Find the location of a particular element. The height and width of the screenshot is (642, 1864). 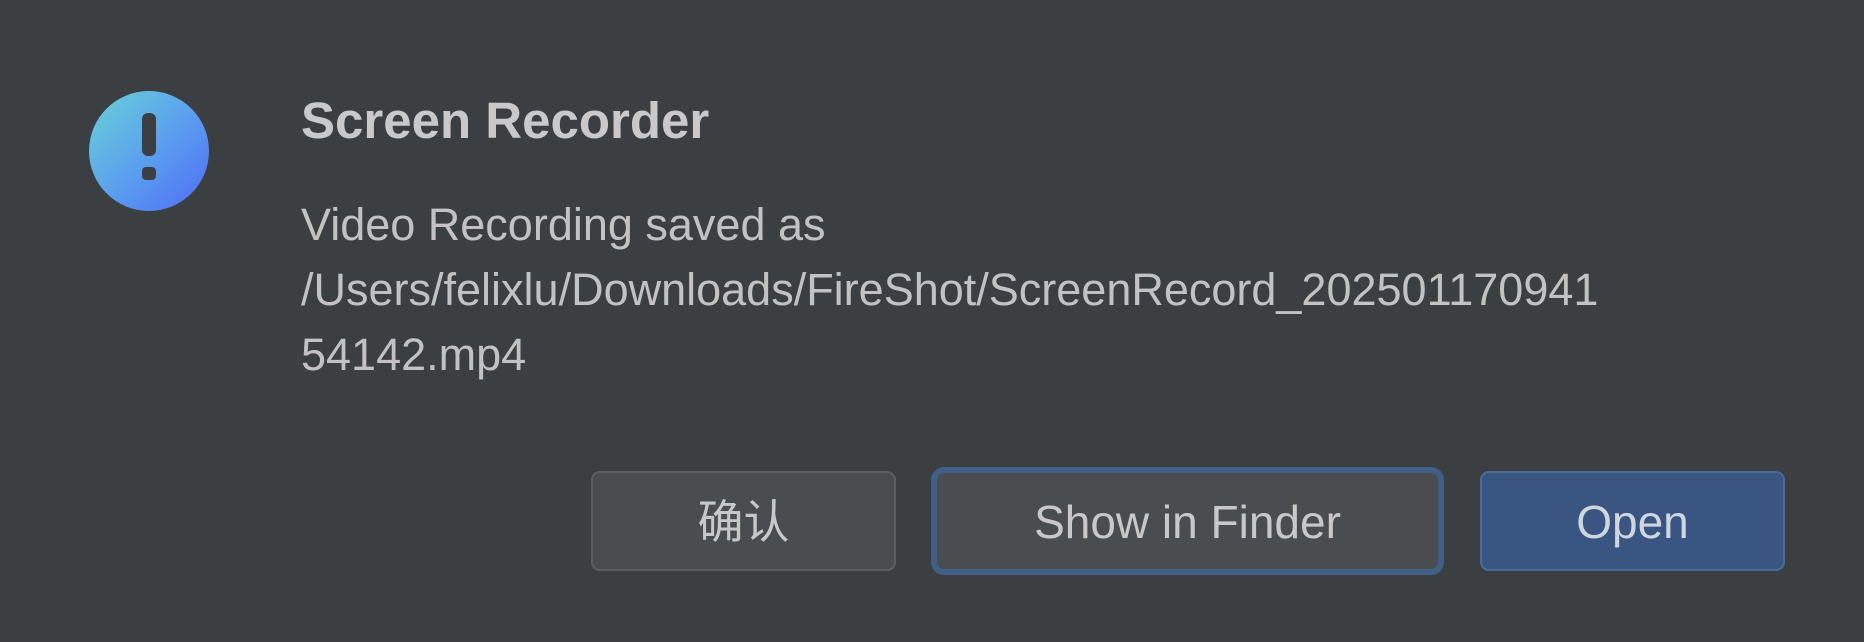

message-path-line: 54142.mp4 is located at coordinates (414, 354).